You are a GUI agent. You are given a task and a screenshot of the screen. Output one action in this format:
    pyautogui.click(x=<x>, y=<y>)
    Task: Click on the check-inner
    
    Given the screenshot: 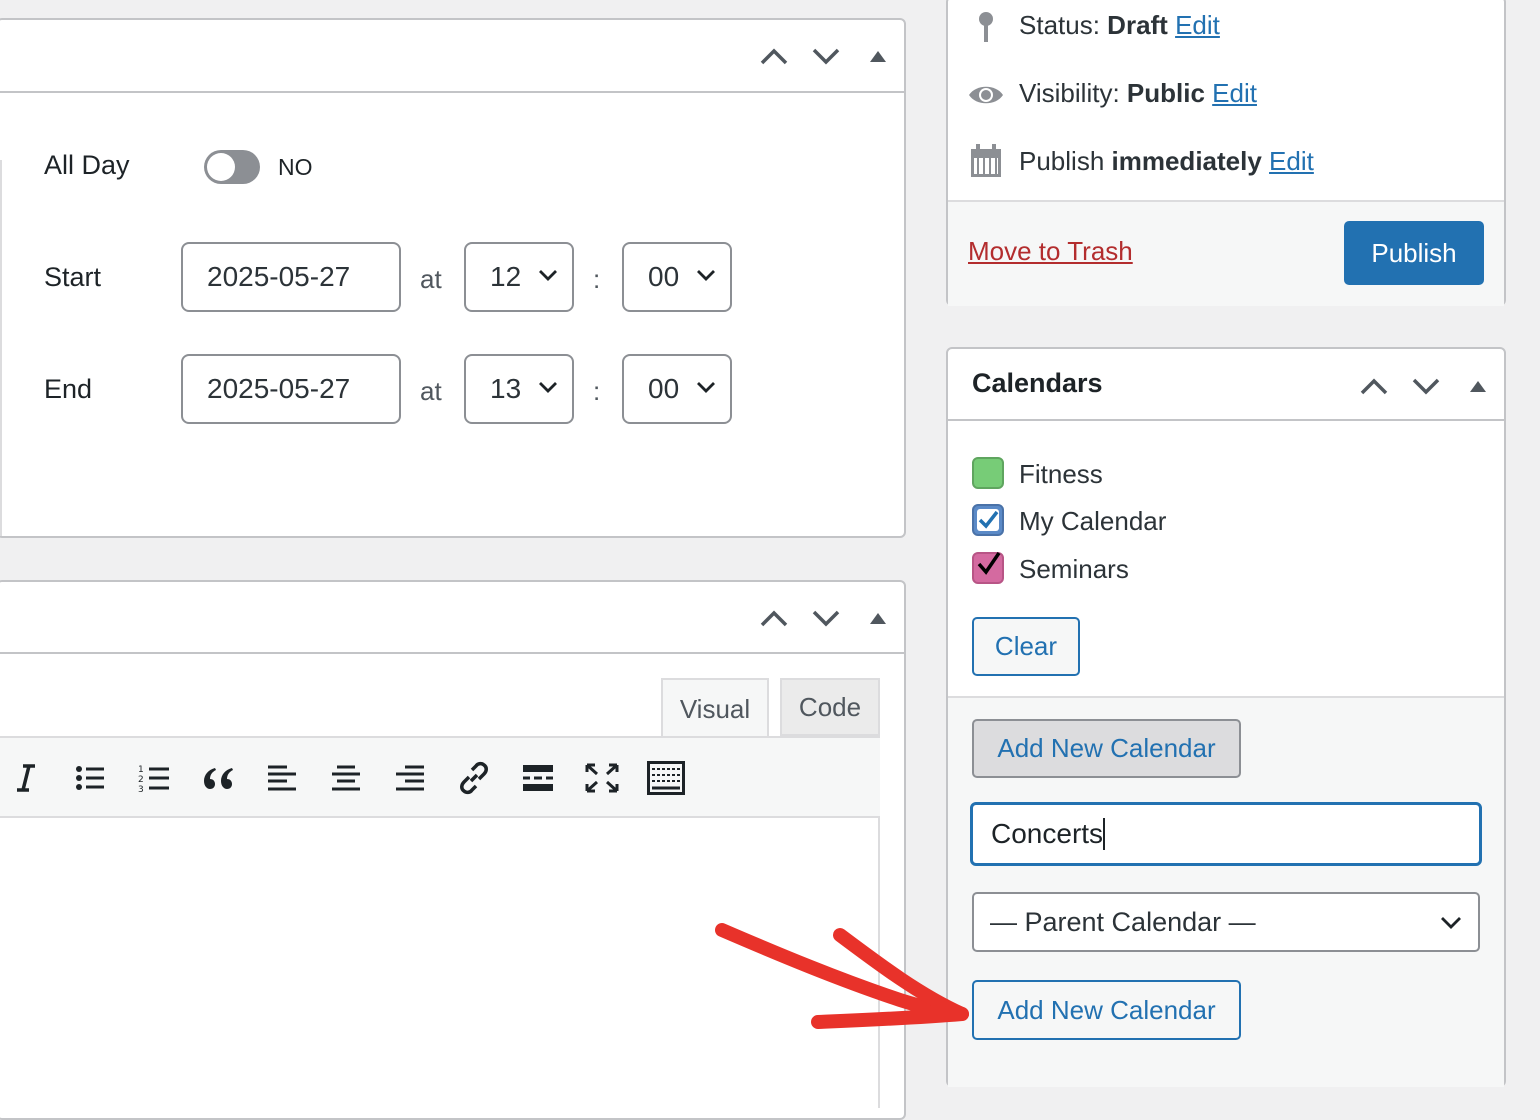 What is the action you would take?
    pyautogui.click(x=988, y=520)
    